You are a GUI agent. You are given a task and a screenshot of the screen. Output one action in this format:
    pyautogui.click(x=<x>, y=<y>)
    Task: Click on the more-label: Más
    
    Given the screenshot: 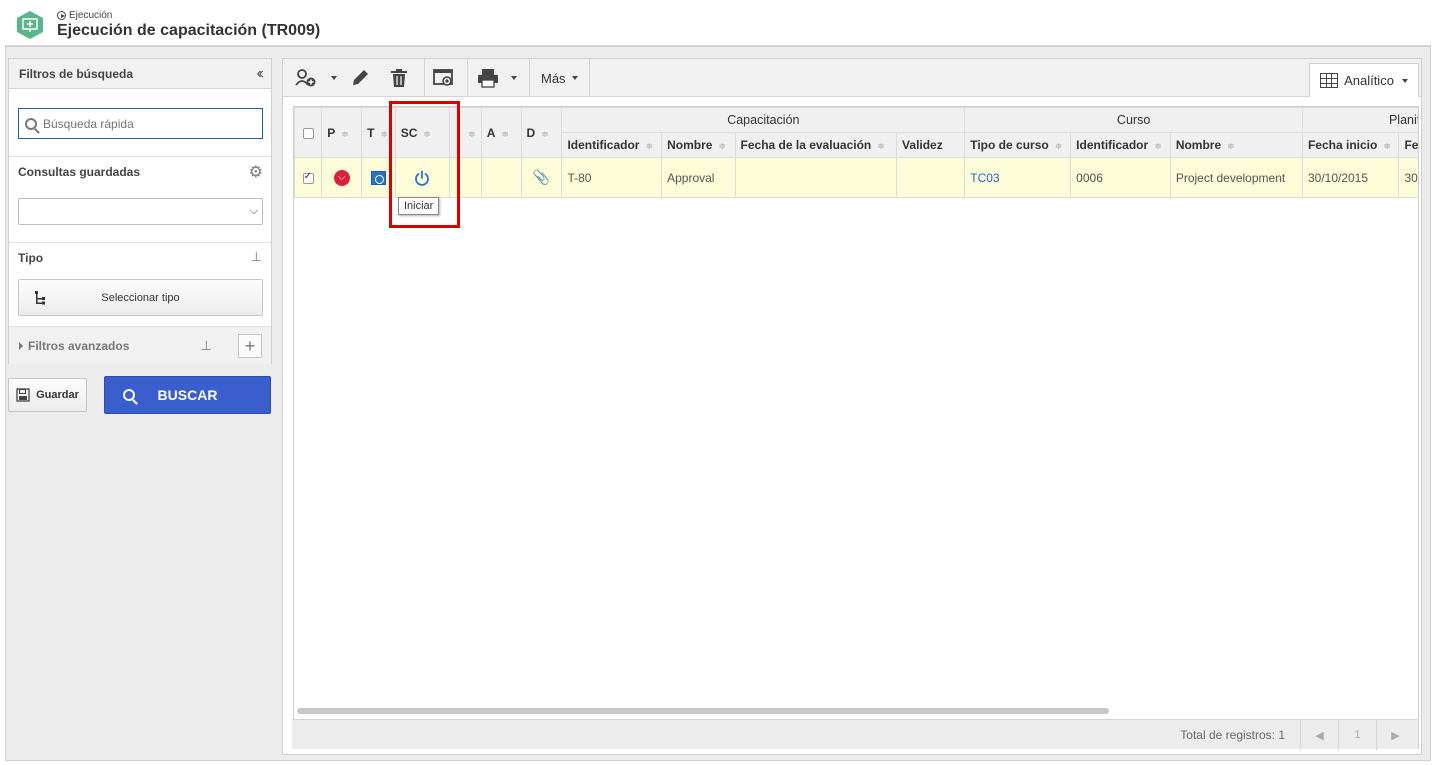 What is the action you would take?
    pyautogui.click(x=553, y=78)
    